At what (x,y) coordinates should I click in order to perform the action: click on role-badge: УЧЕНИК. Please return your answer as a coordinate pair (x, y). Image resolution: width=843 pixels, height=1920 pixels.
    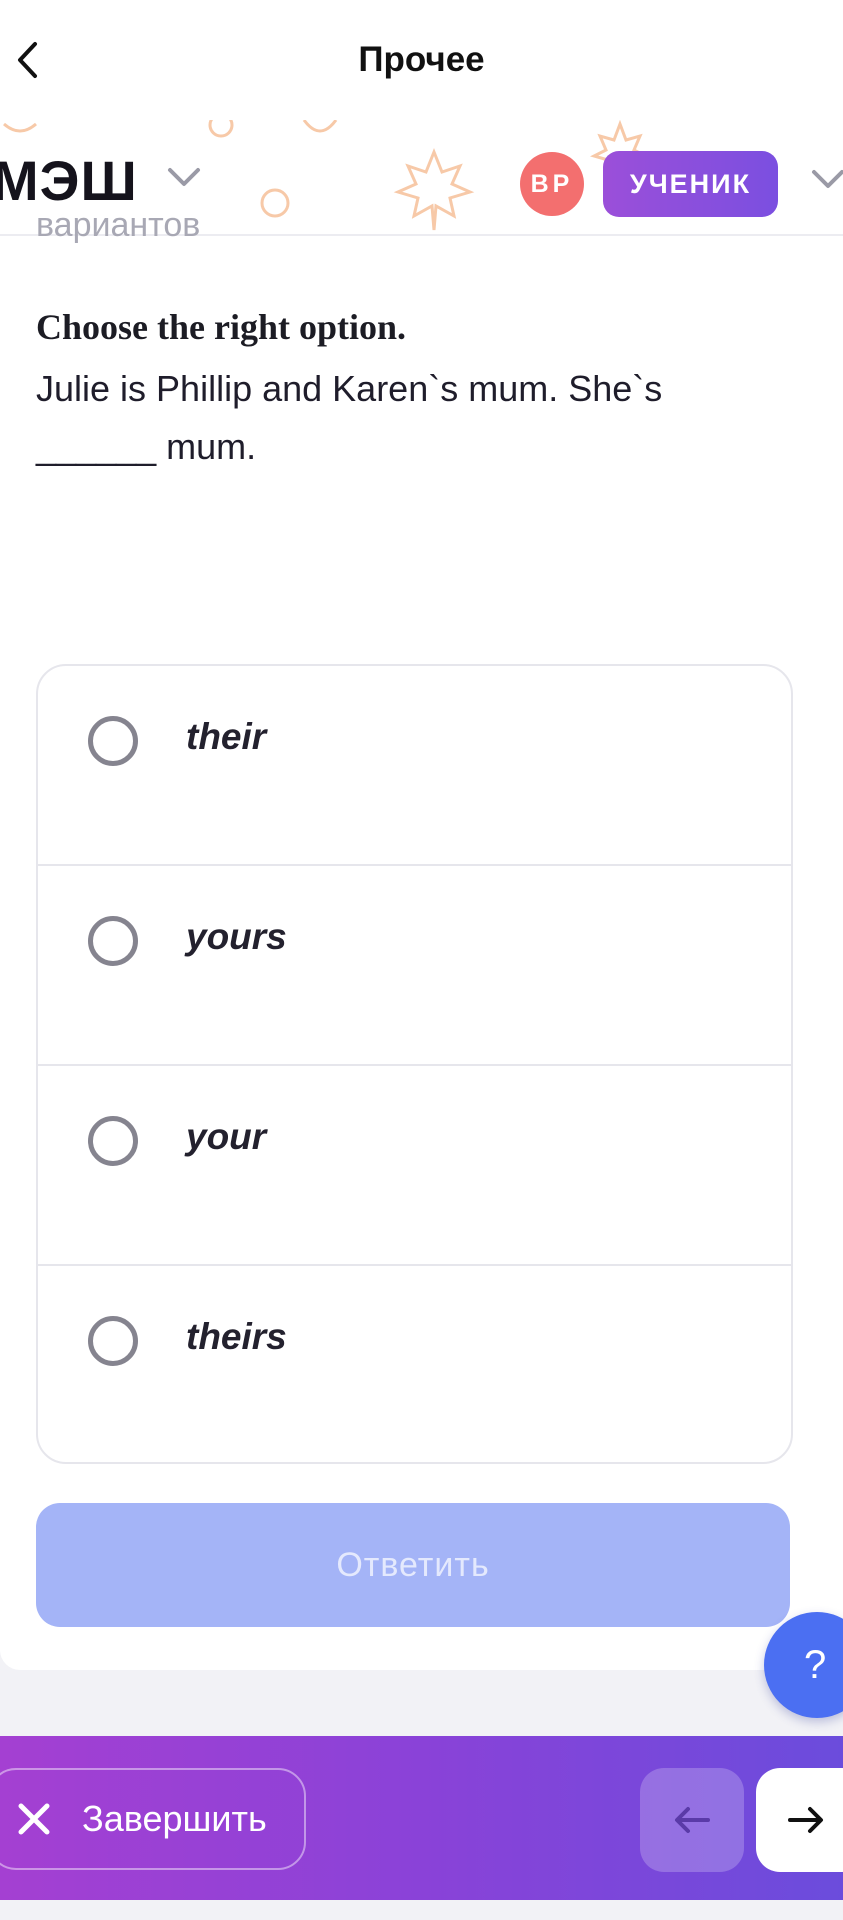
    Looking at the image, I should click on (690, 184).